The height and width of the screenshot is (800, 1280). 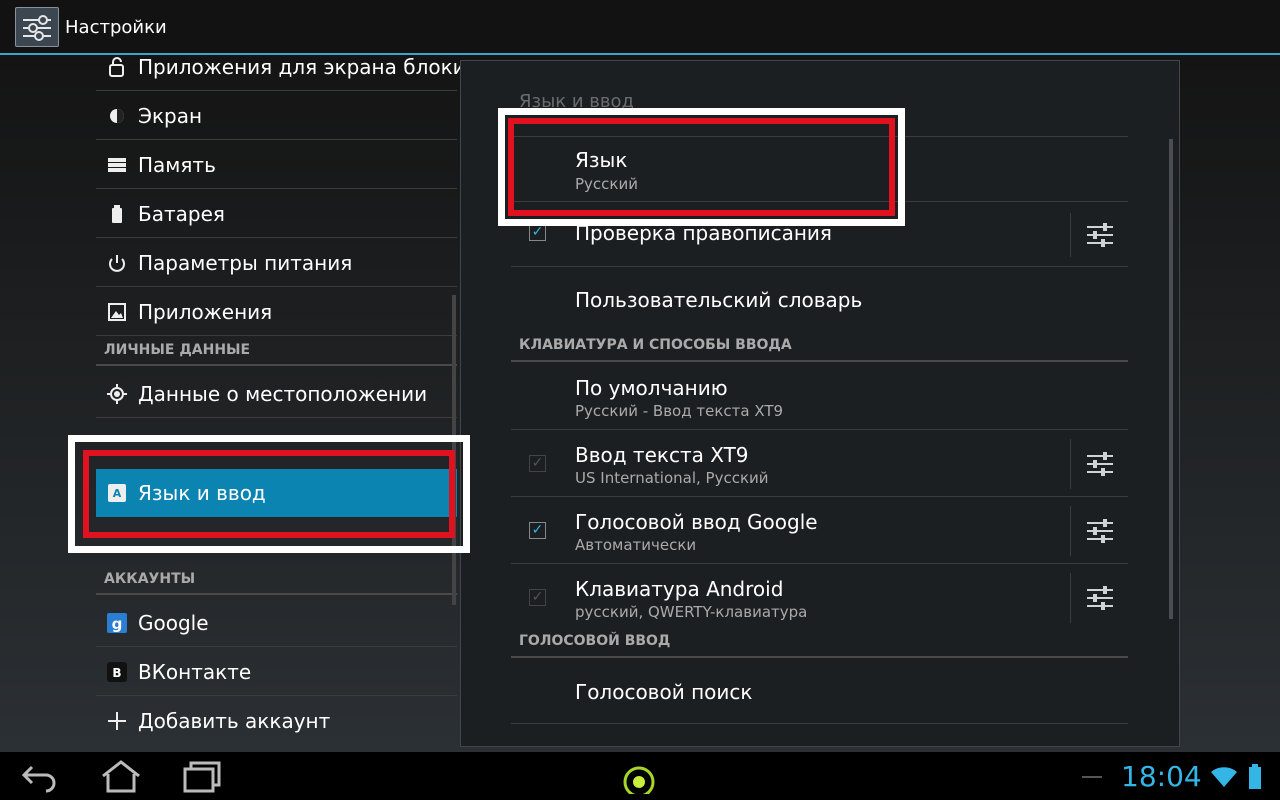 I want to click on sidebar-item-apps: Приложения, so click(x=276, y=312).